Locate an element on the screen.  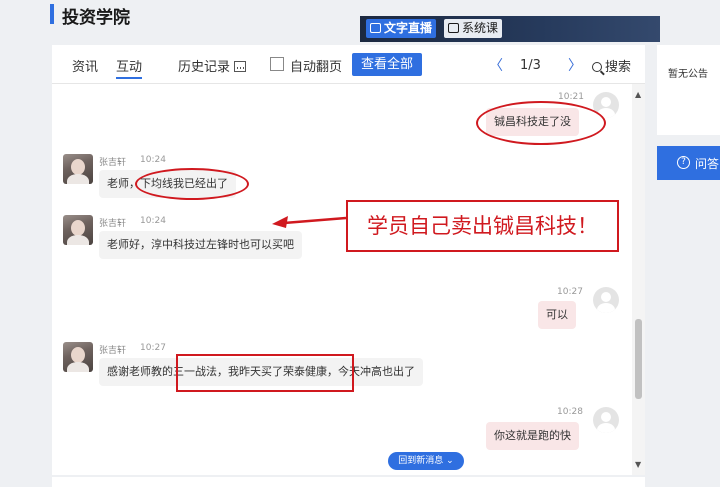
search-icon is located at coordinates (597, 67).